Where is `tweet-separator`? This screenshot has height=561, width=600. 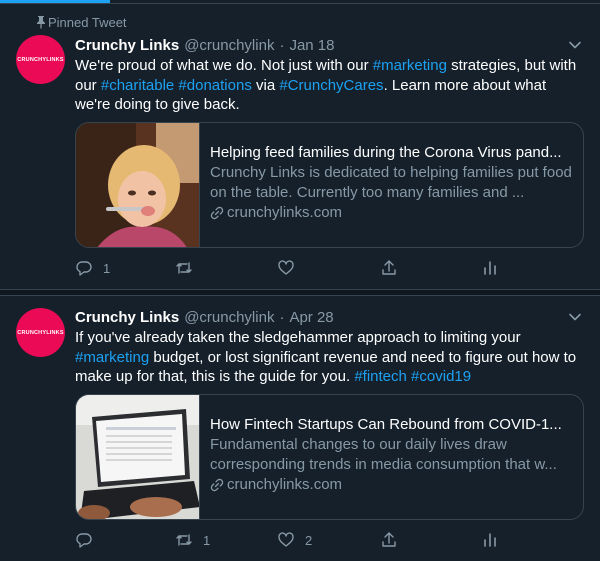 tweet-separator is located at coordinates (300, 292).